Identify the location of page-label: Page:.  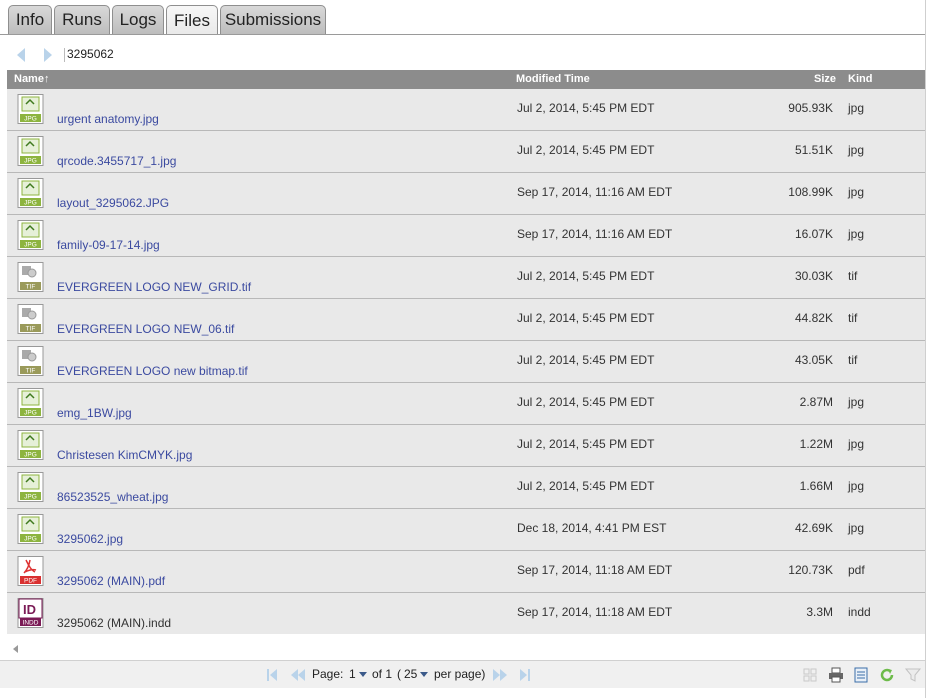
(328, 674).